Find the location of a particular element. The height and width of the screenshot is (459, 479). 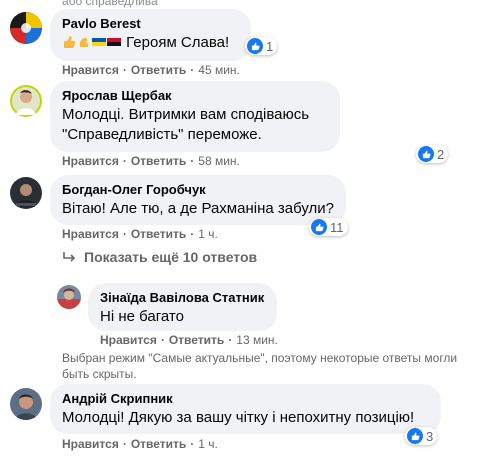

reaction-count: 2 is located at coordinates (432, 154).